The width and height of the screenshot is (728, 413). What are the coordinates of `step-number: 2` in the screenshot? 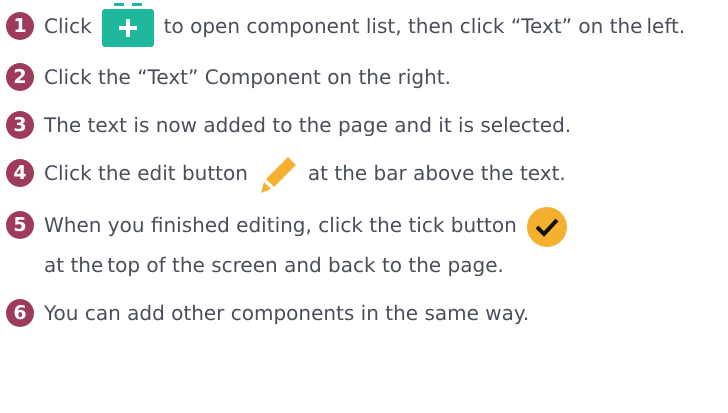 It's located at (20, 76).